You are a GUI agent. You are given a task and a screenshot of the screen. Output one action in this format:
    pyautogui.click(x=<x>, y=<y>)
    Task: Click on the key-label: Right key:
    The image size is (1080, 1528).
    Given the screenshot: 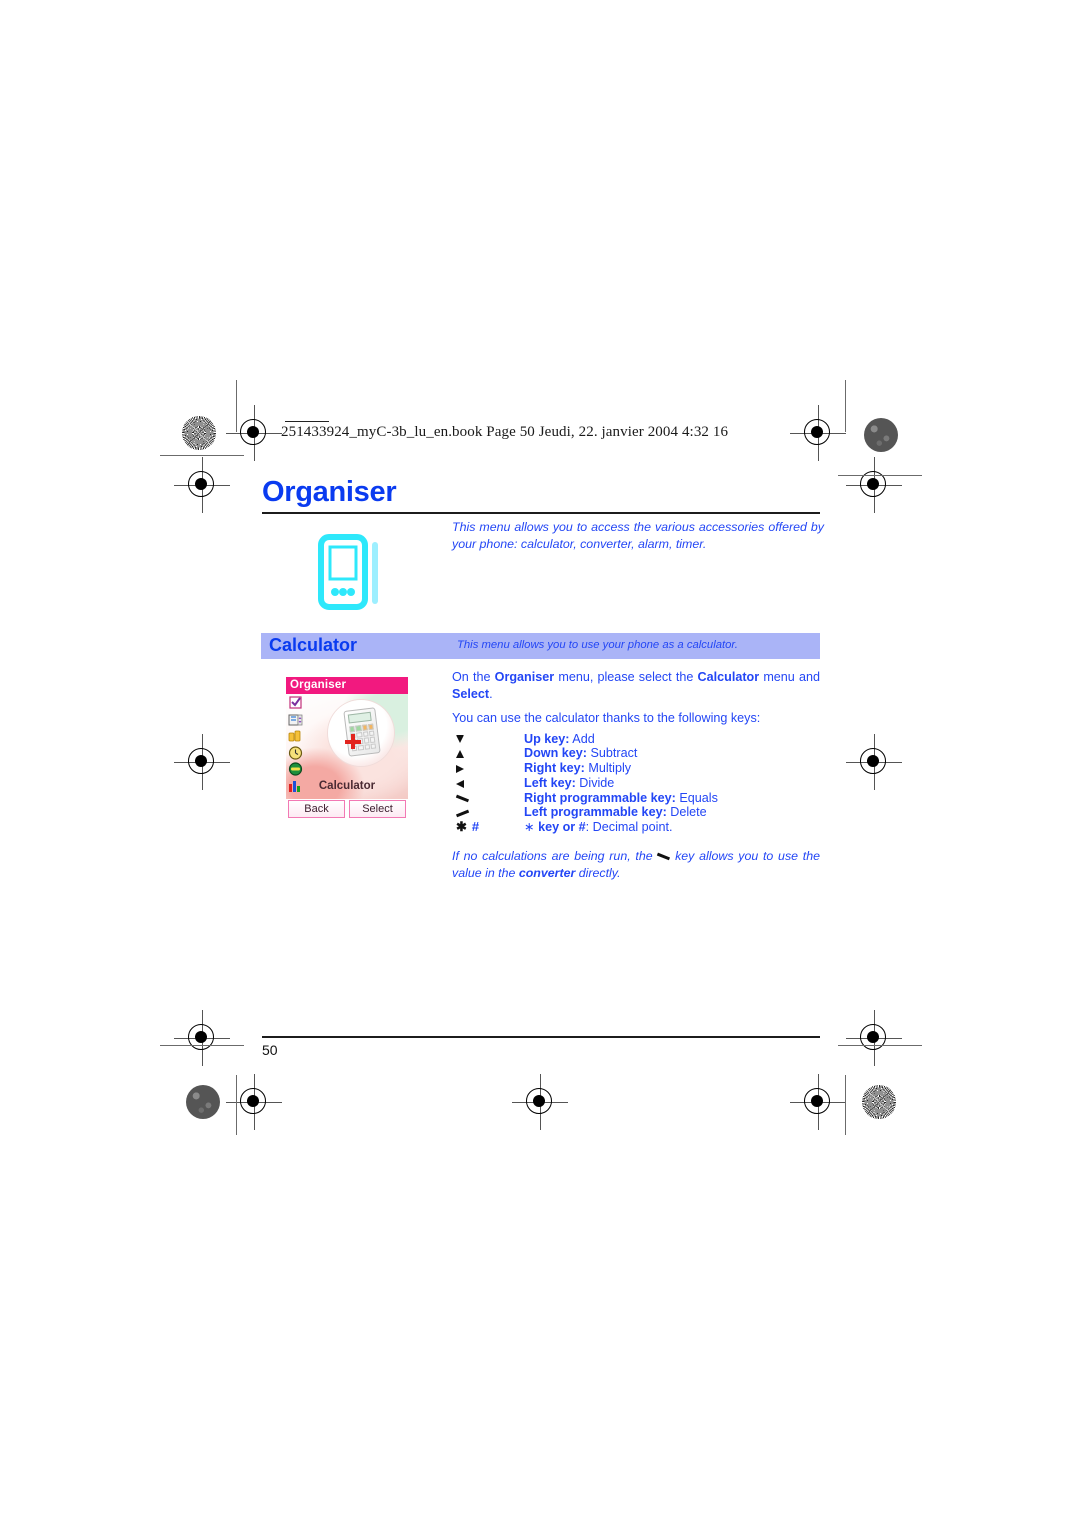 What is the action you would take?
    pyautogui.click(x=554, y=768)
    